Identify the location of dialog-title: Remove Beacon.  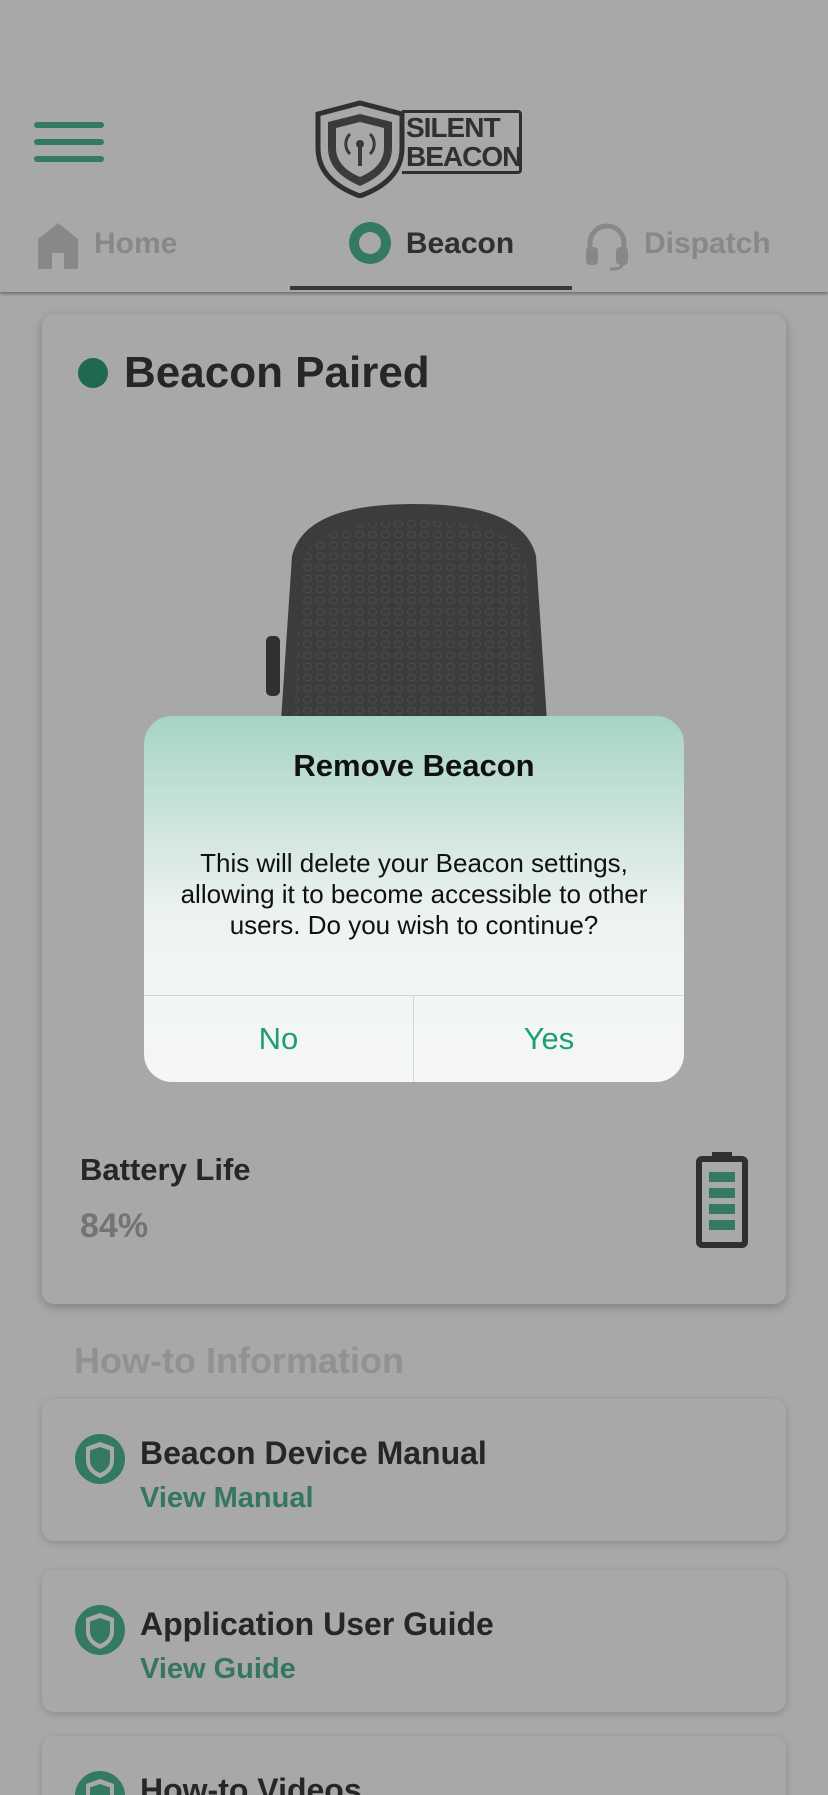
(414, 765).